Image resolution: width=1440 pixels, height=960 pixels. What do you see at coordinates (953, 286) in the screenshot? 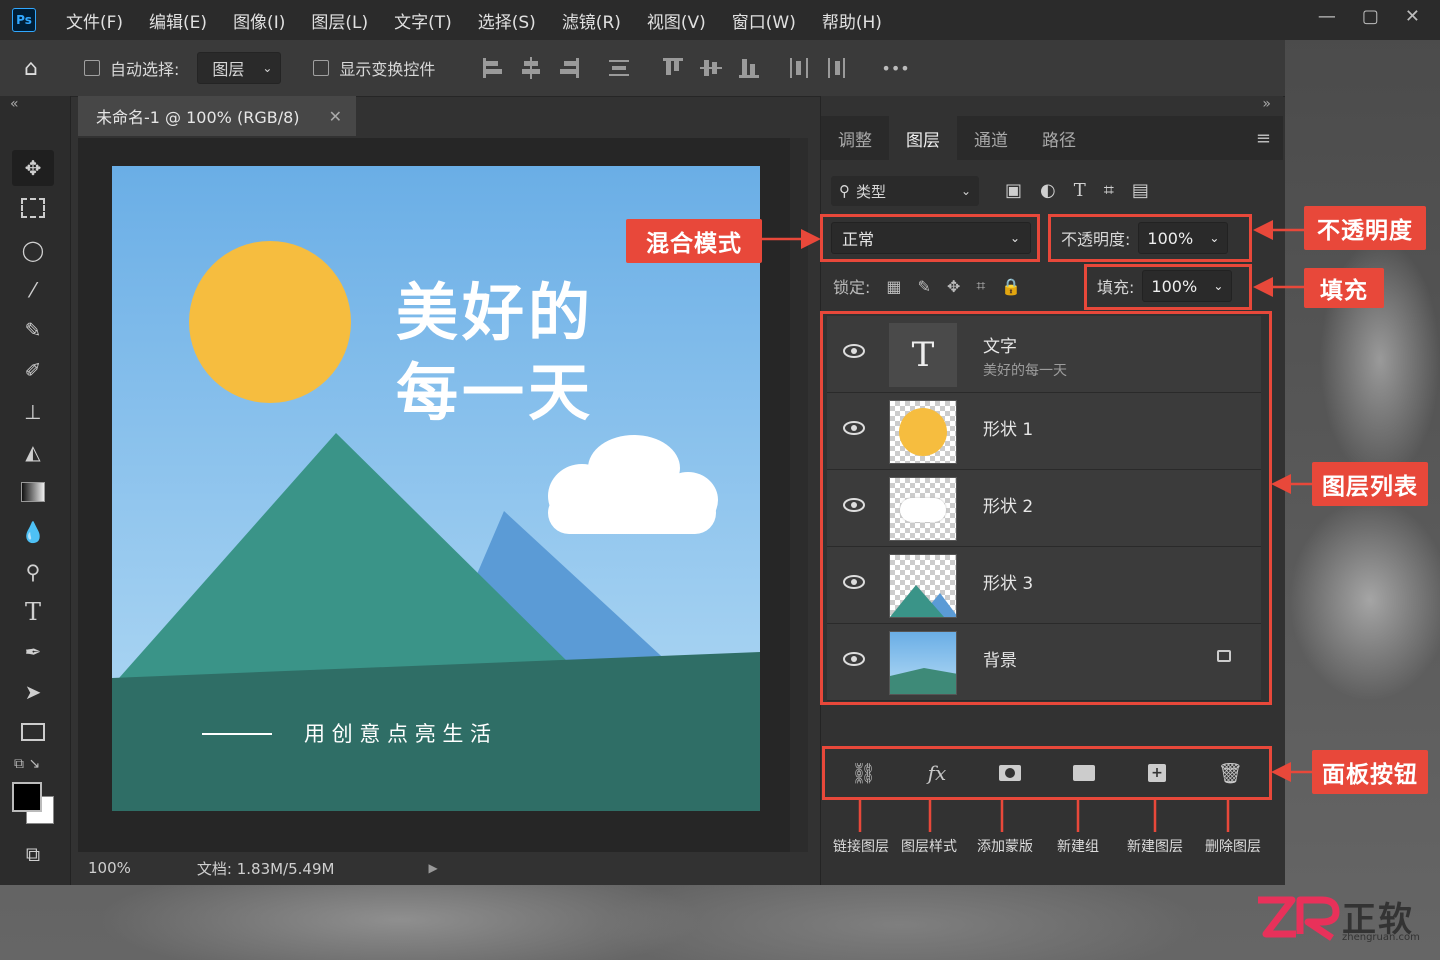
I see `lock-position-icon: ✥` at bounding box center [953, 286].